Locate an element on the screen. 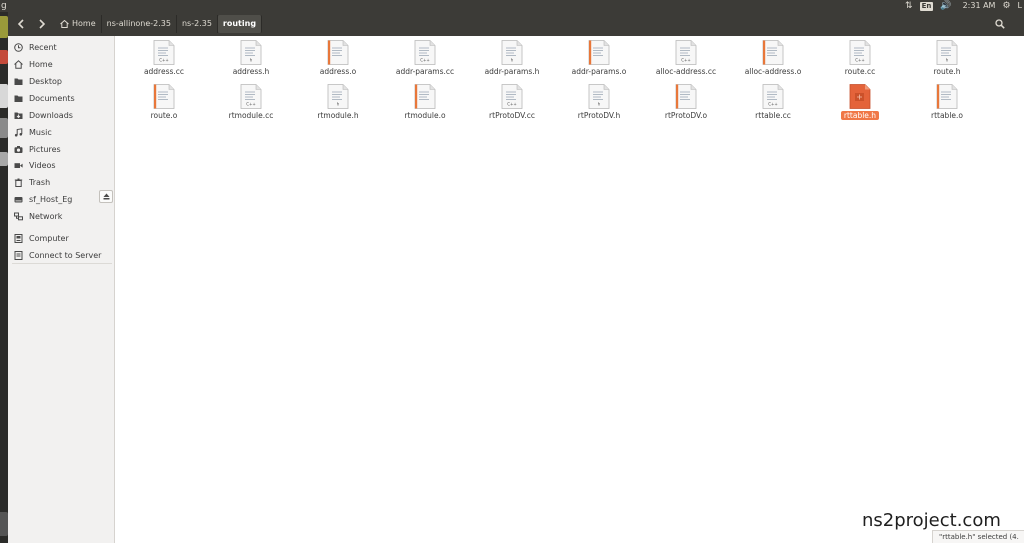 This screenshot has width=1024, height=543. breadcrumb-label: routing is located at coordinates (239, 23).